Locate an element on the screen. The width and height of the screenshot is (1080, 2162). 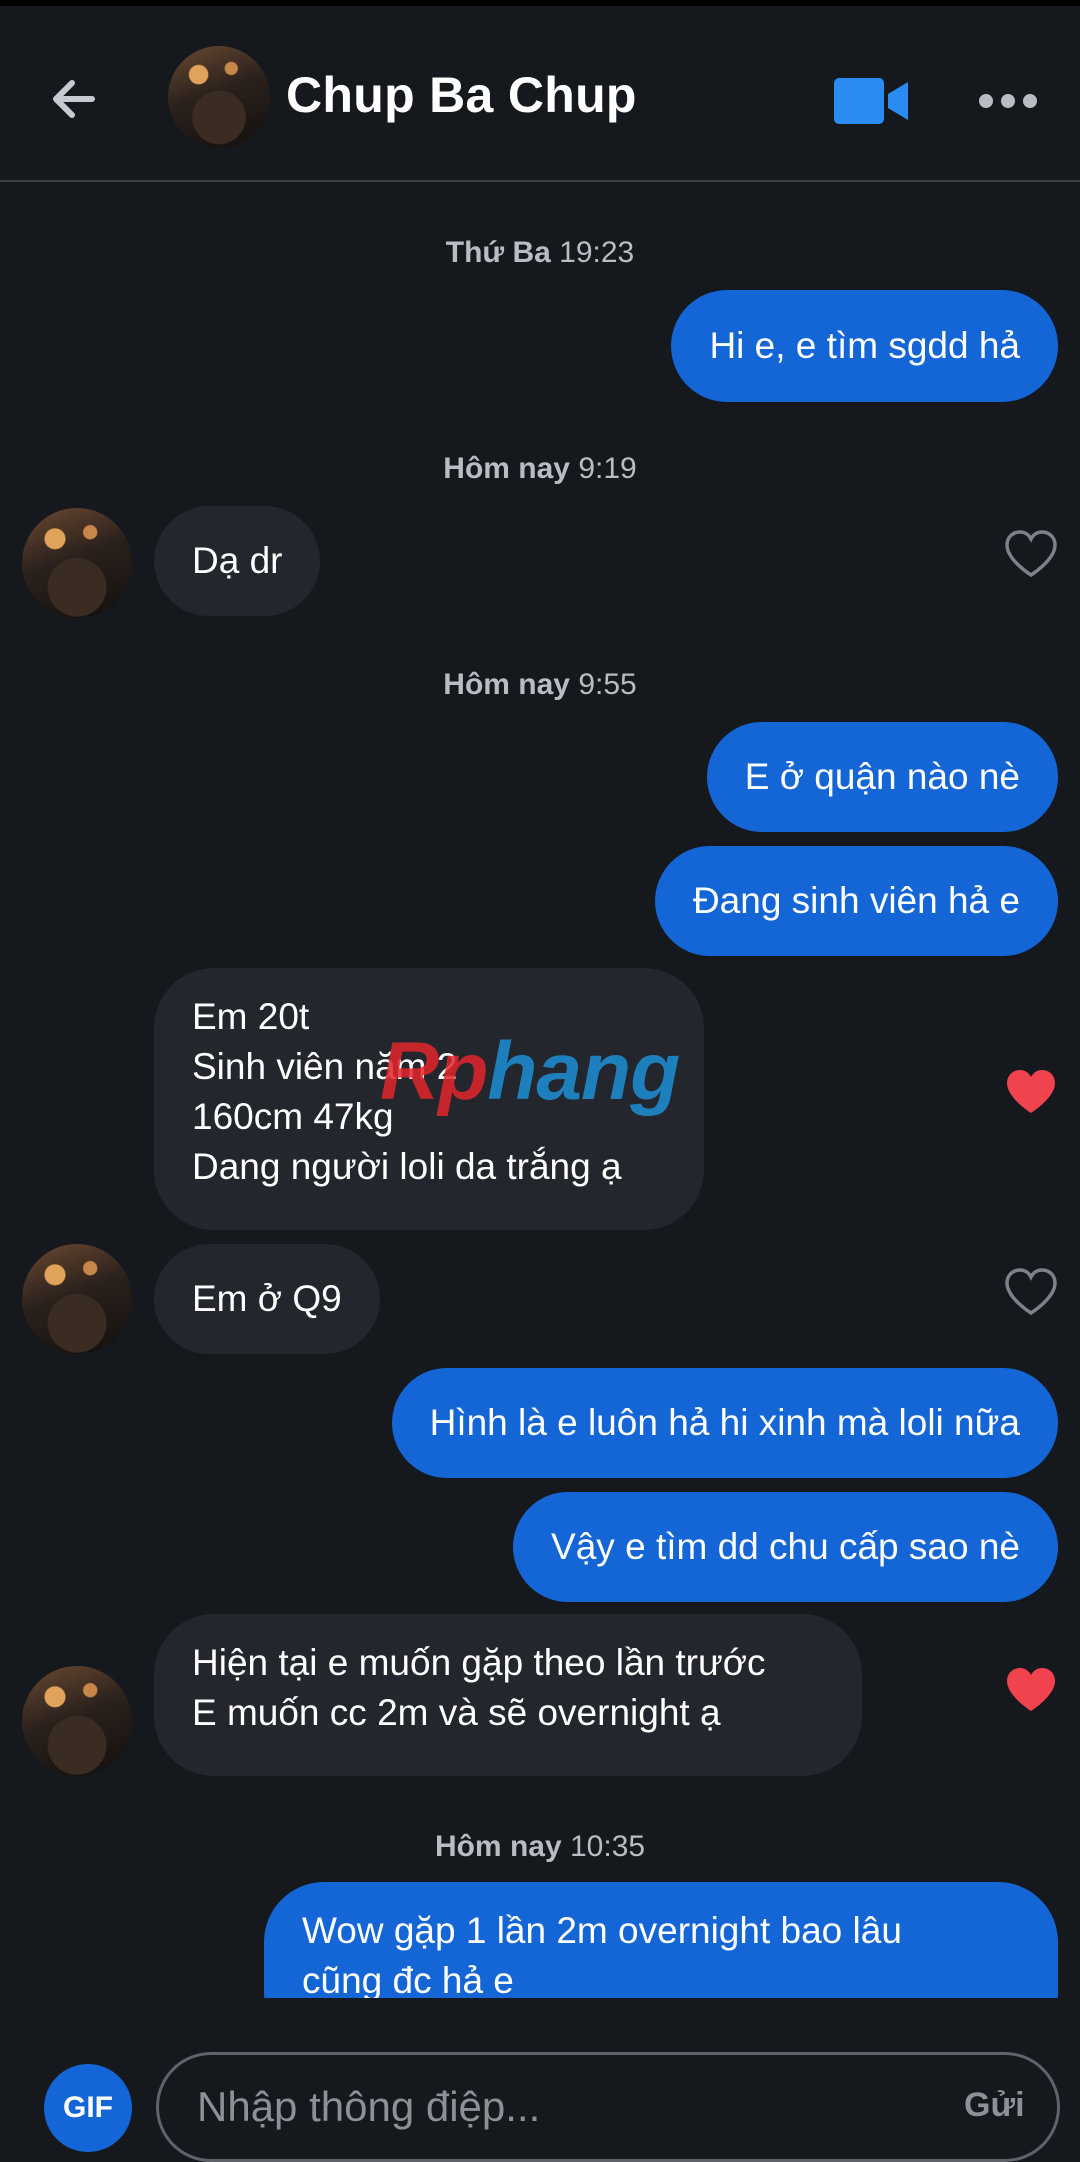
incoming-message: Em ở Q9 is located at coordinates (267, 1299).